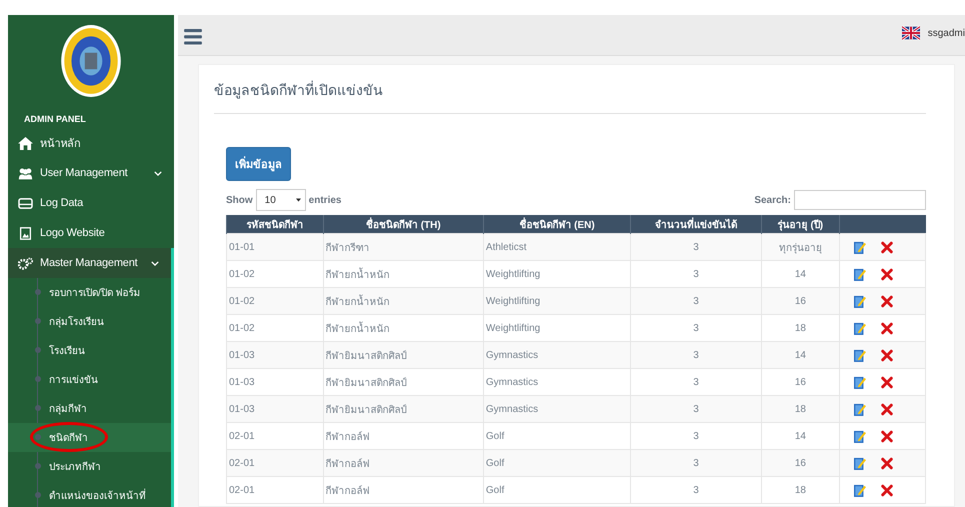  I want to click on submenu-item: ประเภทกีฬา, so click(89, 466).